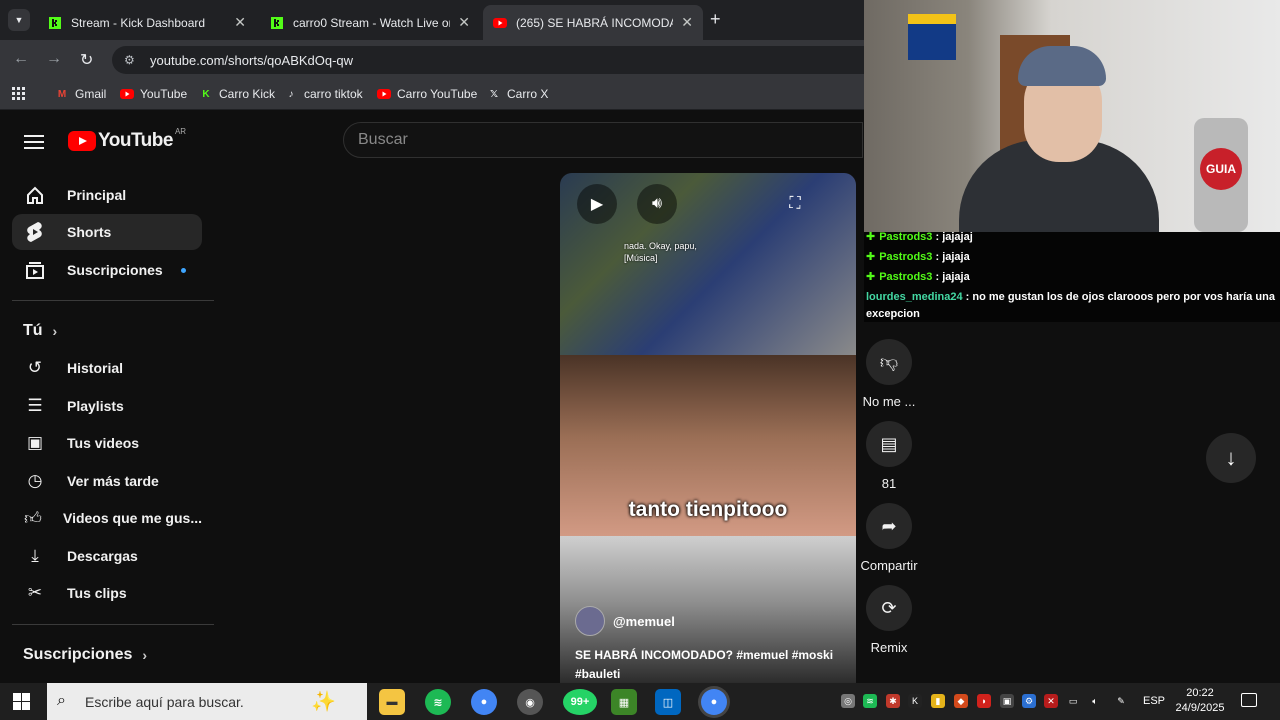 The image size is (1280, 720). What do you see at coordinates (19, 94) in the screenshot?
I see `apps-grid-icon` at bounding box center [19, 94].